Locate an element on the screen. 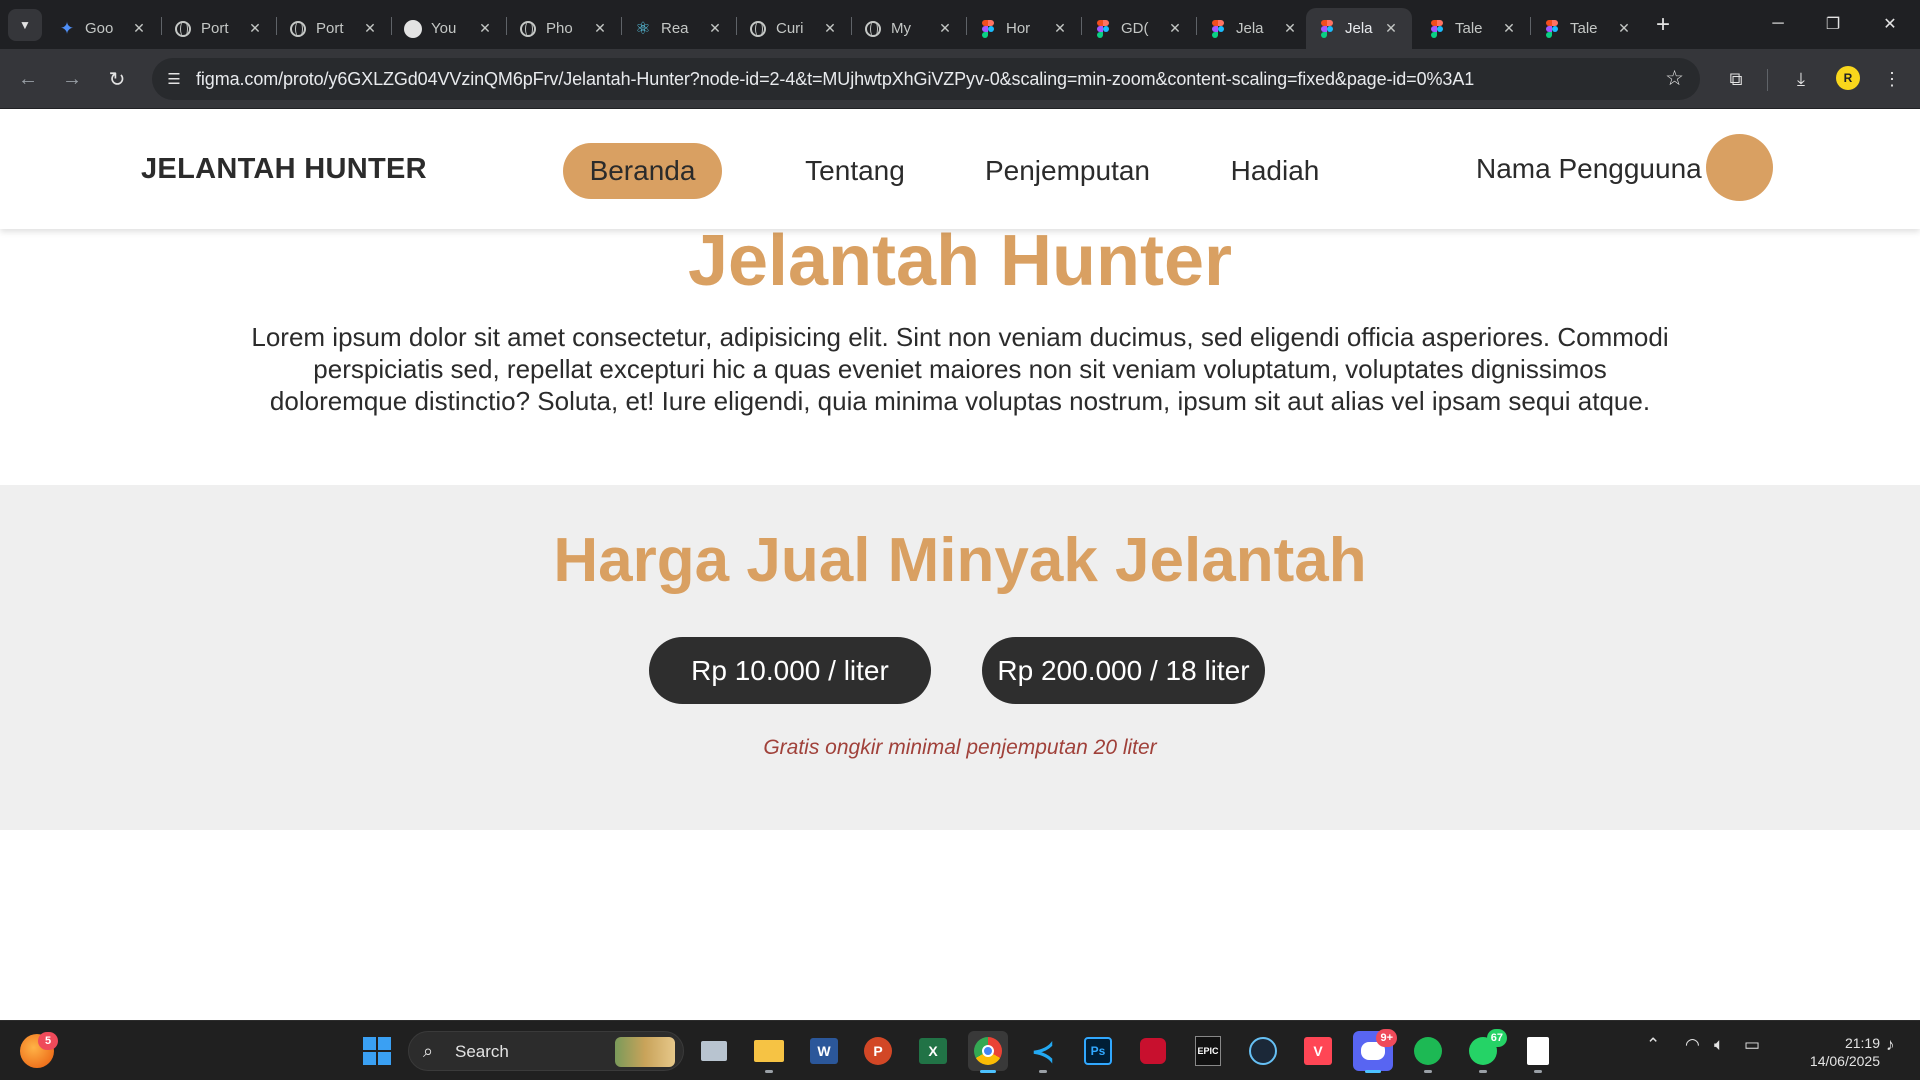 Image resolution: width=1920 pixels, height=1080 pixels. browser-tab: Hor ✕ is located at coordinates (1024, 28).